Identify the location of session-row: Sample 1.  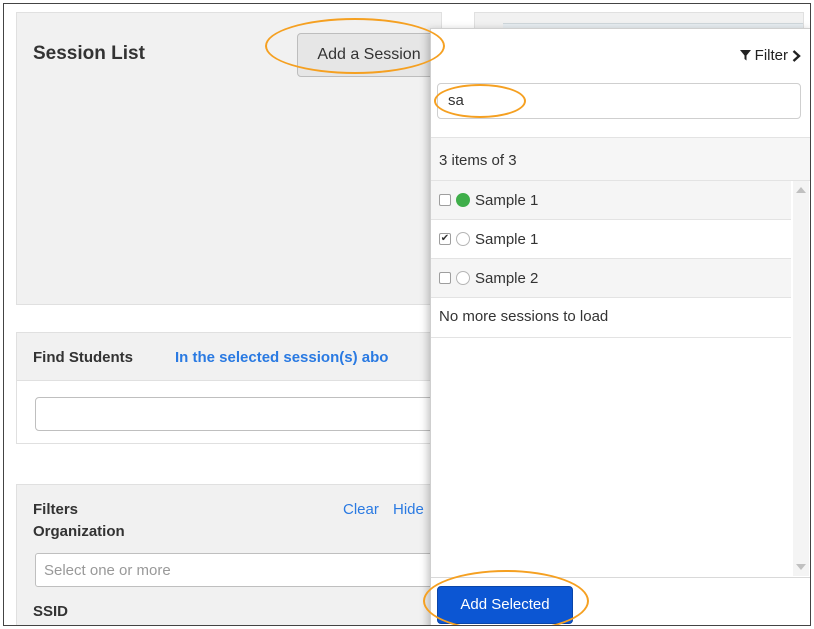
(611, 200).